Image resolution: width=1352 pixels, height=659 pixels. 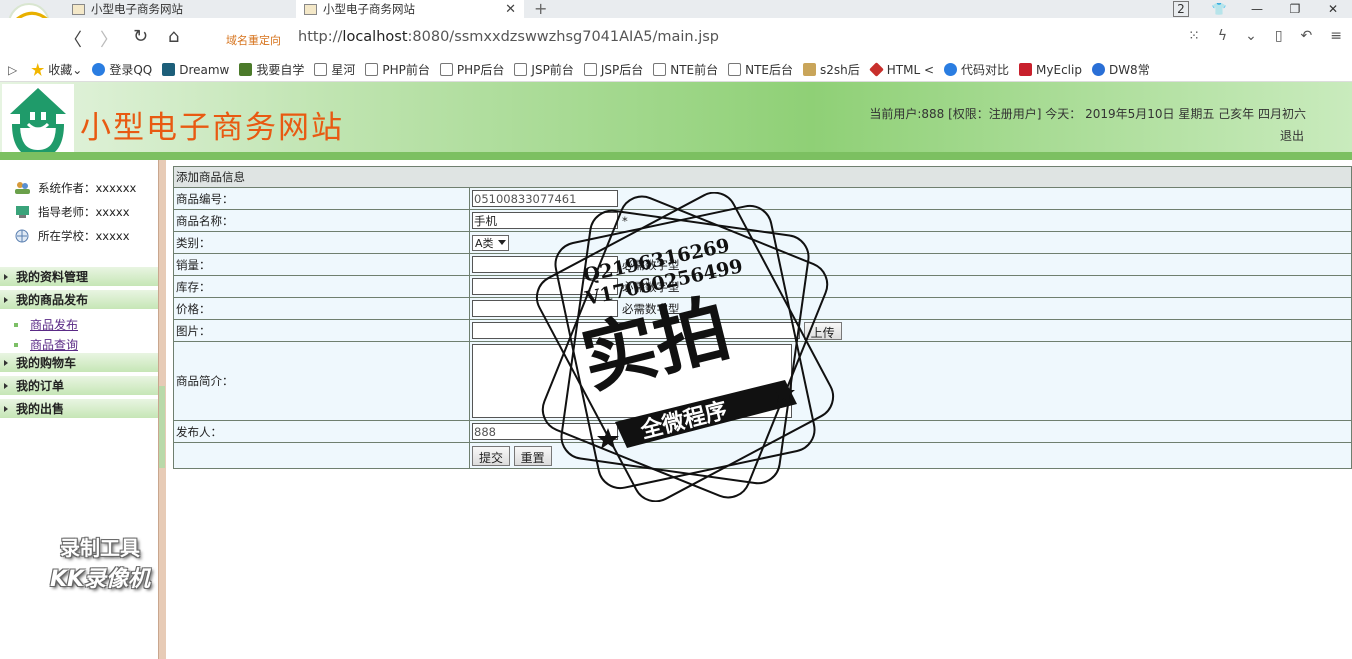 I want to click on paw-icon, so click(x=1098, y=69).